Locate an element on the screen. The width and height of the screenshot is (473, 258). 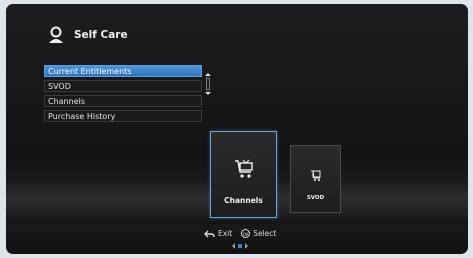
footer-hints: Exit OK Select is located at coordinates (240, 233).